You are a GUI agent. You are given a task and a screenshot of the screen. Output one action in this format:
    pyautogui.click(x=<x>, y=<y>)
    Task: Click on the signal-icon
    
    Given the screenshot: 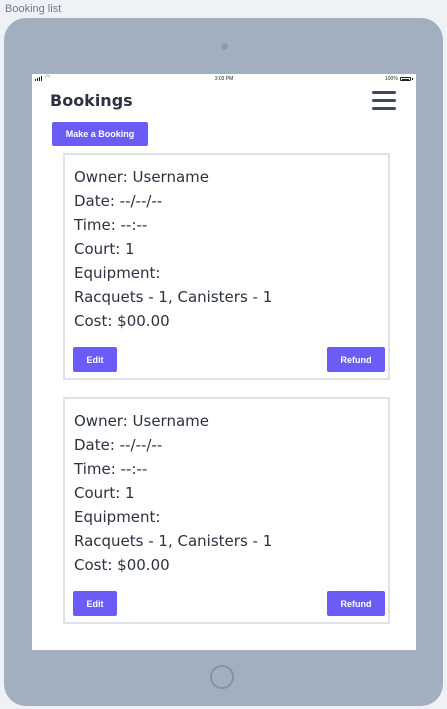 What is the action you would take?
    pyautogui.click(x=38, y=78)
    